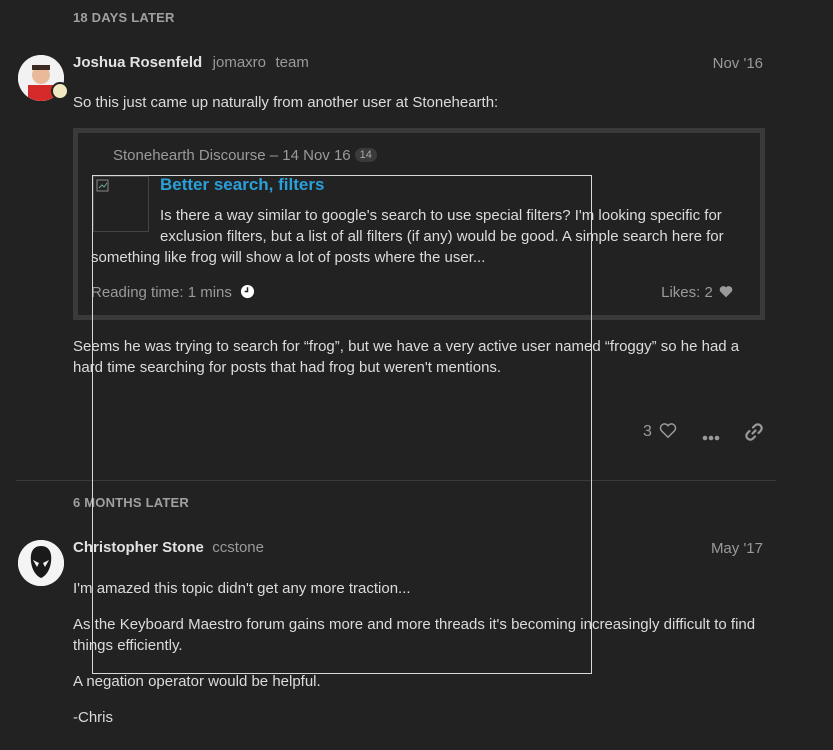 This screenshot has width=833, height=750. I want to click on broken-image-icon, so click(102, 185).